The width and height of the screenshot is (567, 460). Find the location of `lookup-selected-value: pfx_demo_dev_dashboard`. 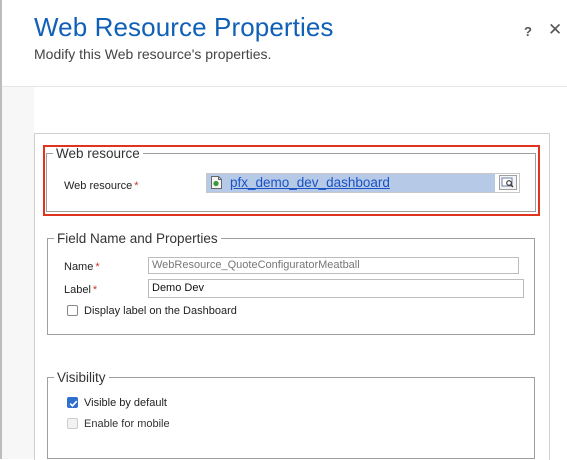

lookup-selected-value: pfx_demo_dev_dashboard is located at coordinates (351, 183).